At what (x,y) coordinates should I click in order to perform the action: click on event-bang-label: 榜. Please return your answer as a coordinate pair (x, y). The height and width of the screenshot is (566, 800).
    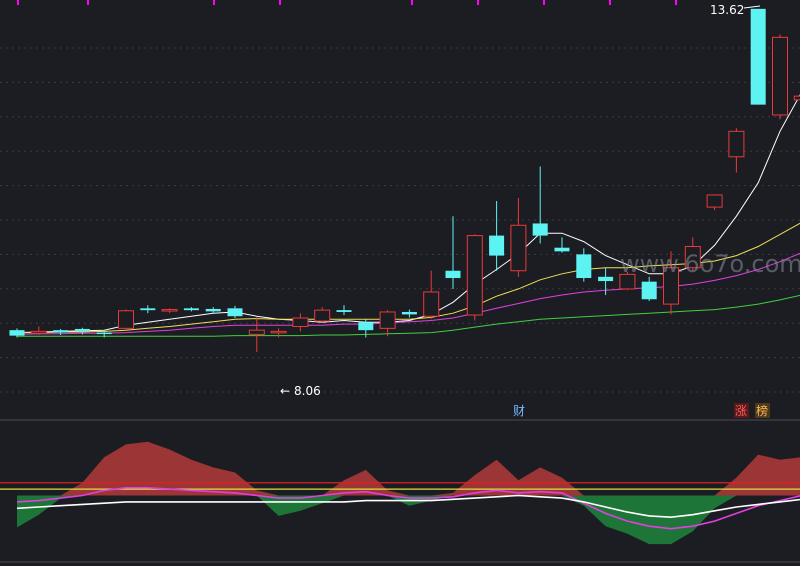
    Looking at the image, I should click on (762, 410).